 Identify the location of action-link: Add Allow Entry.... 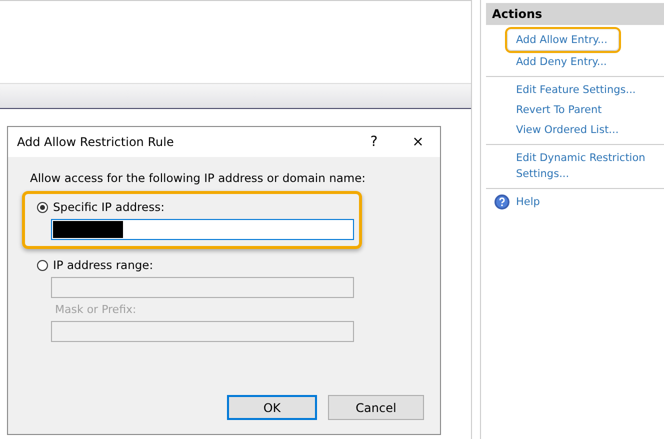
(563, 40).